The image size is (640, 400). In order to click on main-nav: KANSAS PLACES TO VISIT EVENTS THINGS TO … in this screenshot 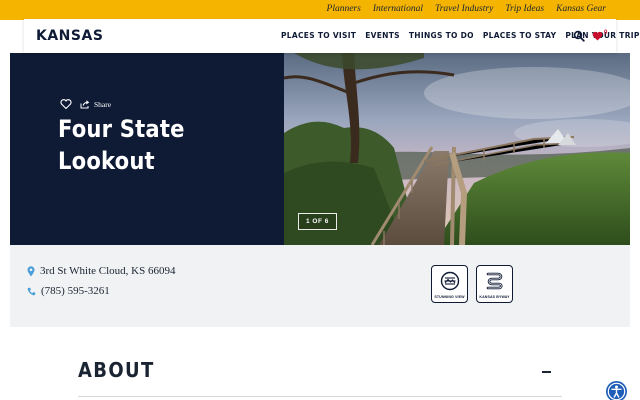, I will do `click(331, 36)`.